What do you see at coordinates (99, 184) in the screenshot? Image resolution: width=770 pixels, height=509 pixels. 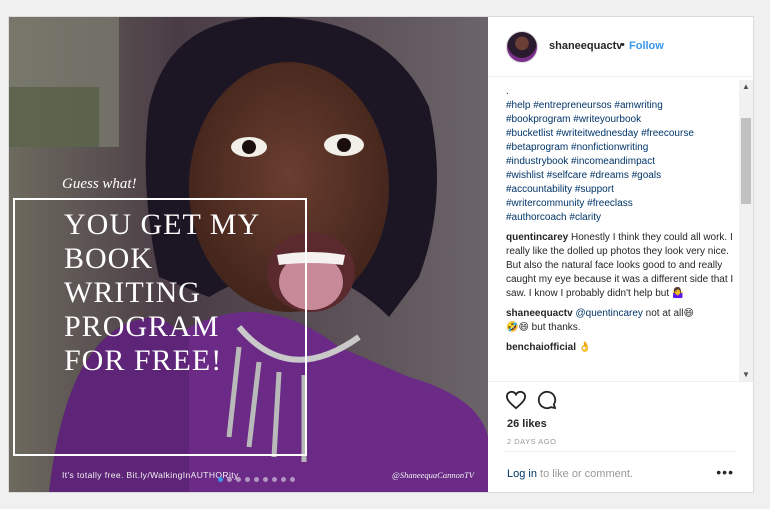 I see `overlay-kicker: Guess what!` at bounding box center [99, 184].